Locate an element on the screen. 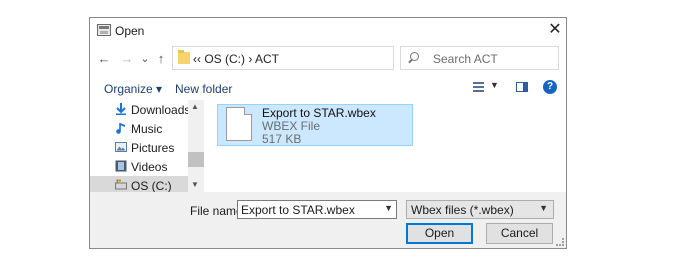 The width and height of the screenshot is (692, 262). sidebar-item-label: Downloads is located at coordinates (161, 110).